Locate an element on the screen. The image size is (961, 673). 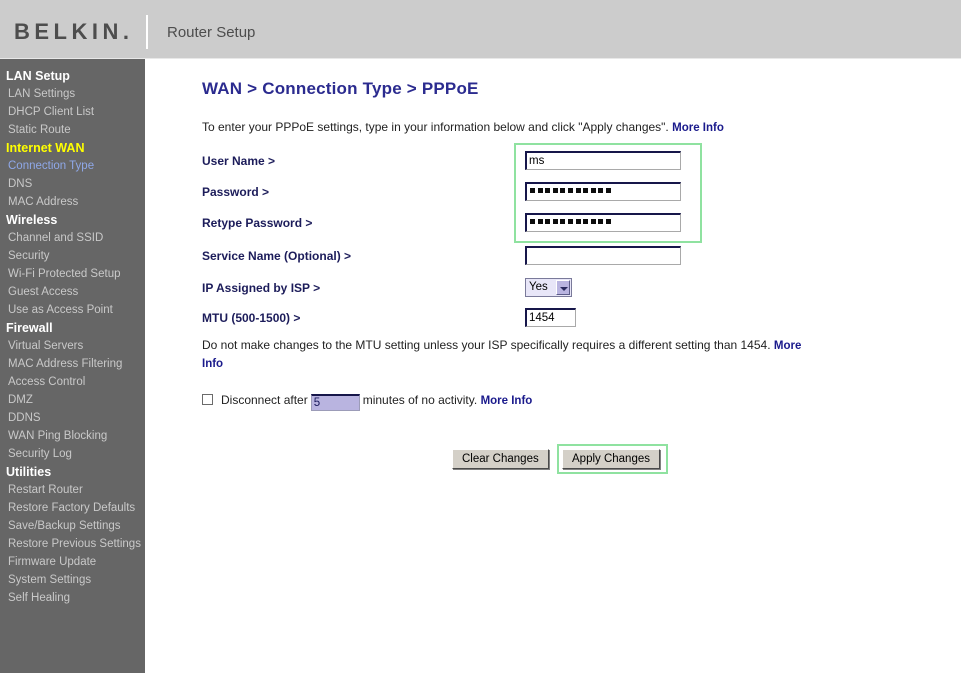
mtu-label: MTU (500-1500) > is located at coordinates (251, 318).